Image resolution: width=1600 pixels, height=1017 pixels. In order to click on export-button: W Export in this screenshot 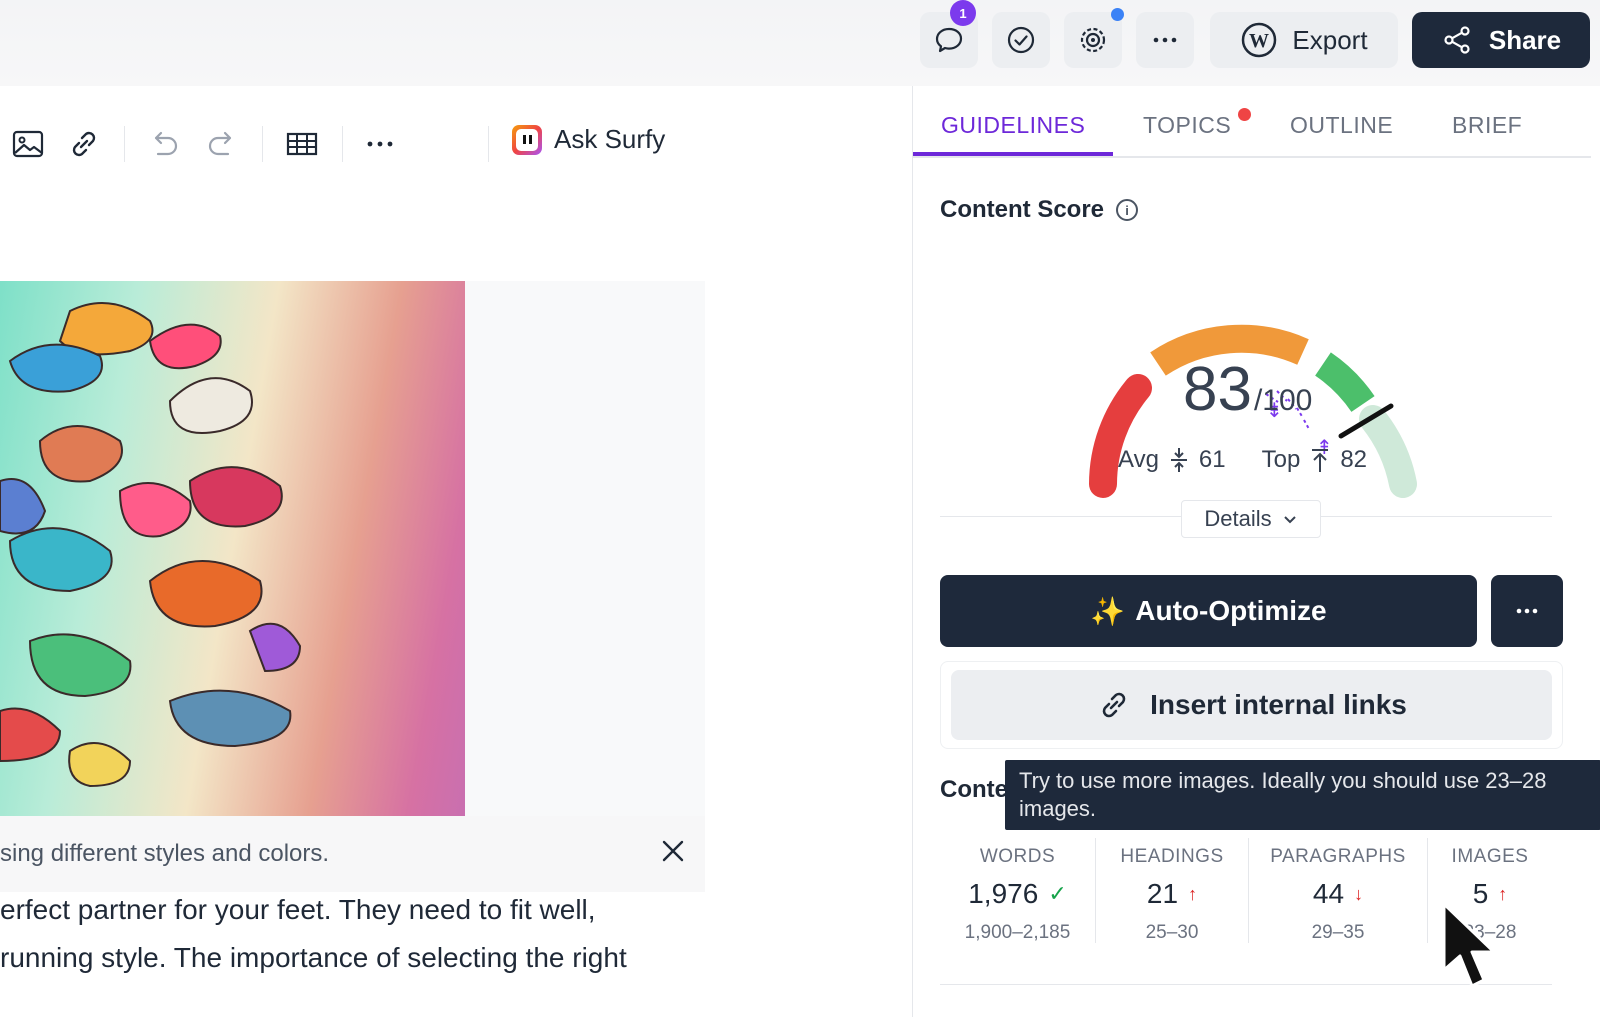, I will do `click(1304, 40)`.